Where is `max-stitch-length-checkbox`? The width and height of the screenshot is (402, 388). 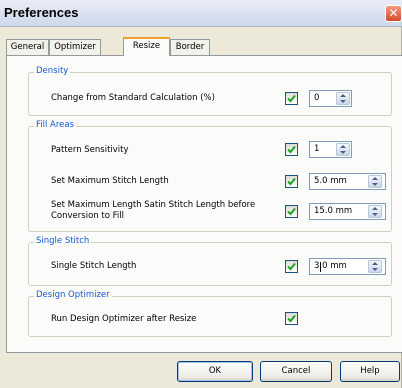
max-stitch-length-checkbox is located at coordinates (291, 181).